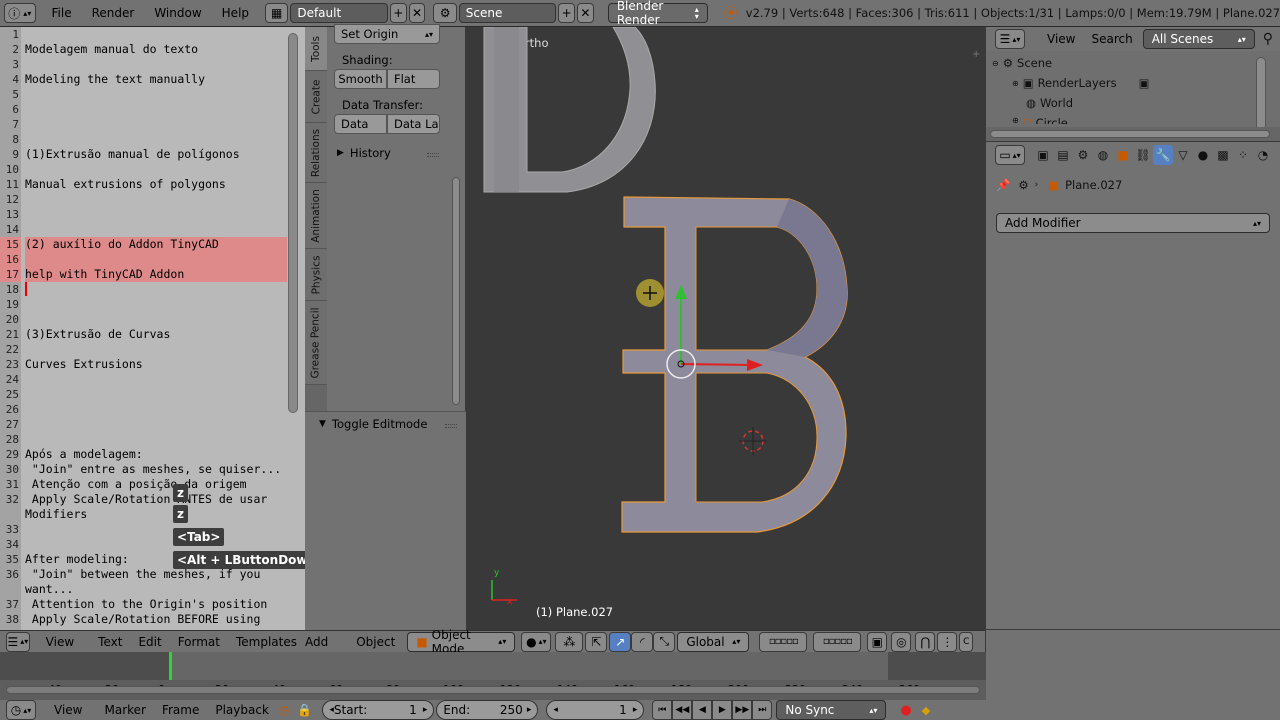 The width and height of the screenshot is (1280, 720). Describe the element at coordinates (662, 710) in the screenshot. I see `jump-start-icon: ⏮` at that location.